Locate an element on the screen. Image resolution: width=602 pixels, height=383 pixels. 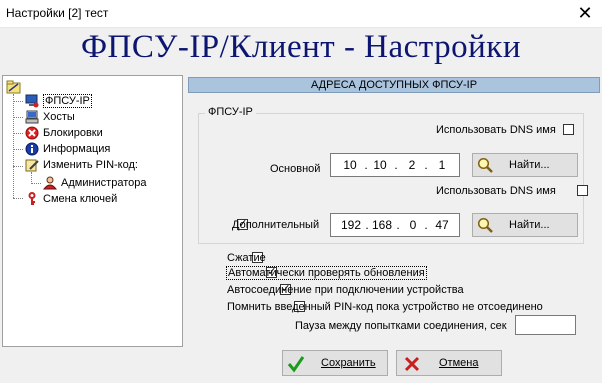
ip-octet: 1 is located at coordinates (442, 165).